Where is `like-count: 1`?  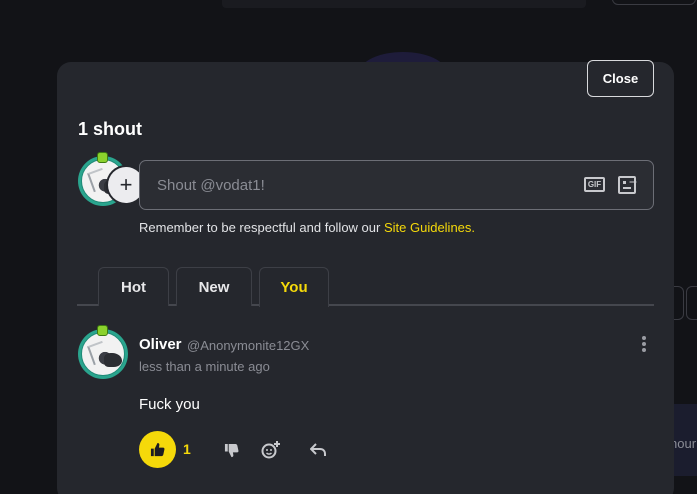 like-count: 1 is located at coordinates (187, 449).